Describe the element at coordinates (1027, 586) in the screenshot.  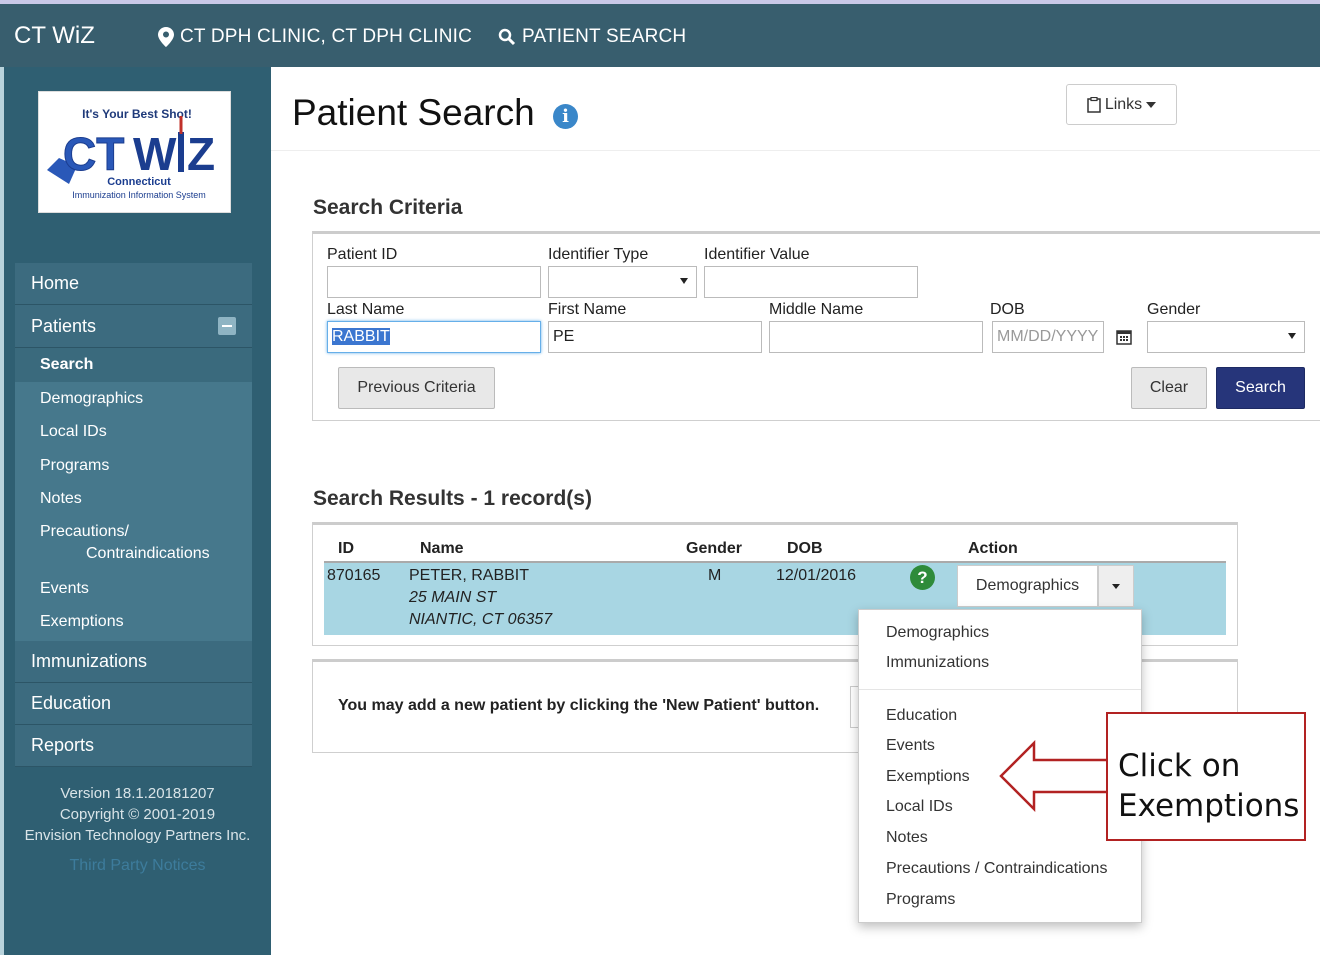
I see `demographics-action-button: Demographics` at that location.